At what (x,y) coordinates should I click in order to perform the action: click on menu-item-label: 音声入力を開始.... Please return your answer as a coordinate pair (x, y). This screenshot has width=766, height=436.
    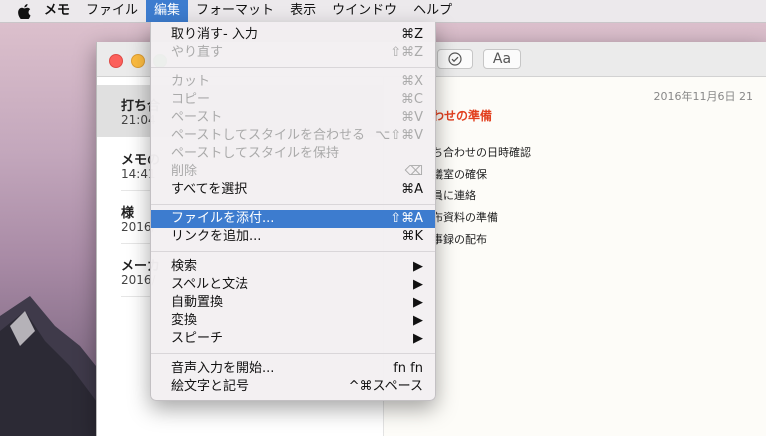
    Looking at the image, I should click on (223, 368).